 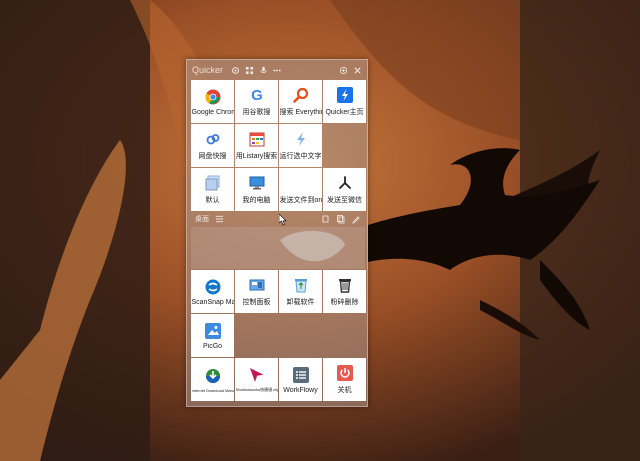 What do you see at coordinates (213, 331) in the screenshot?
I see `picgo-icon` at bounding box center [213, 331].